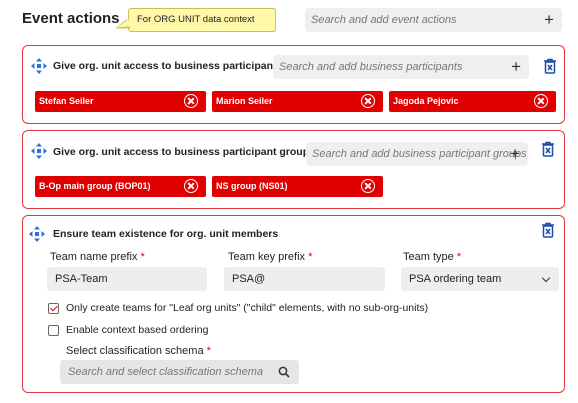 This screenshot has width=578, height=403. I want to click on team-key-prefix-label: Team key prefix *, so click(270, 257).